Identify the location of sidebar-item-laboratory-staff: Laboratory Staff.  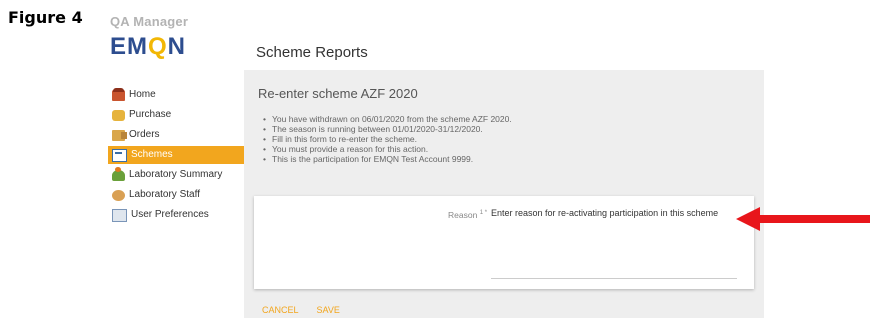
(176, 195).